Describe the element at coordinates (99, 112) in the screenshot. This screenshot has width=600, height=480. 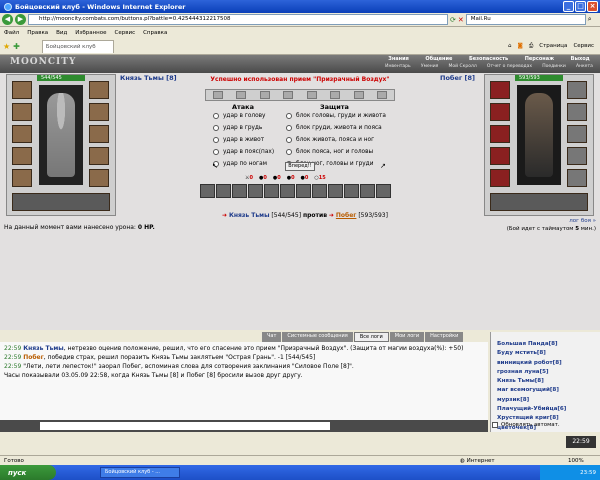
I see `gloves-slot-icon` at that location.